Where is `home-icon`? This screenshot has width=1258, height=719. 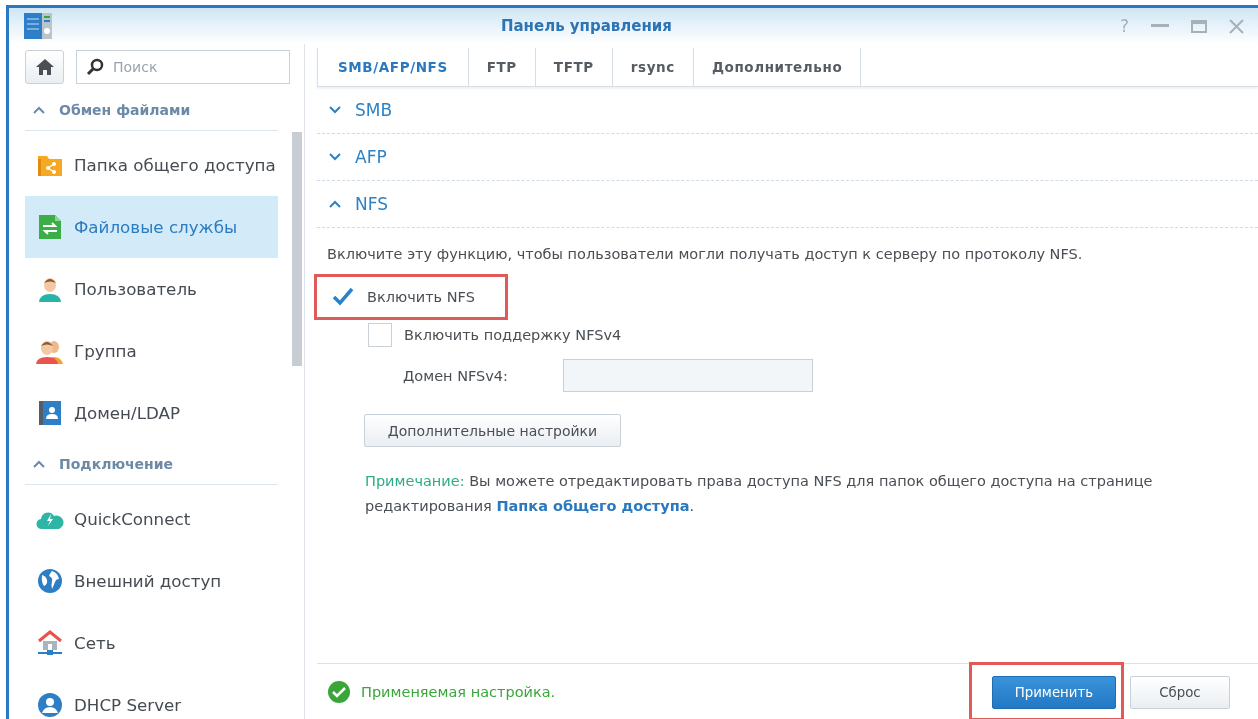 home-icon is located at coordinates (44, 67).